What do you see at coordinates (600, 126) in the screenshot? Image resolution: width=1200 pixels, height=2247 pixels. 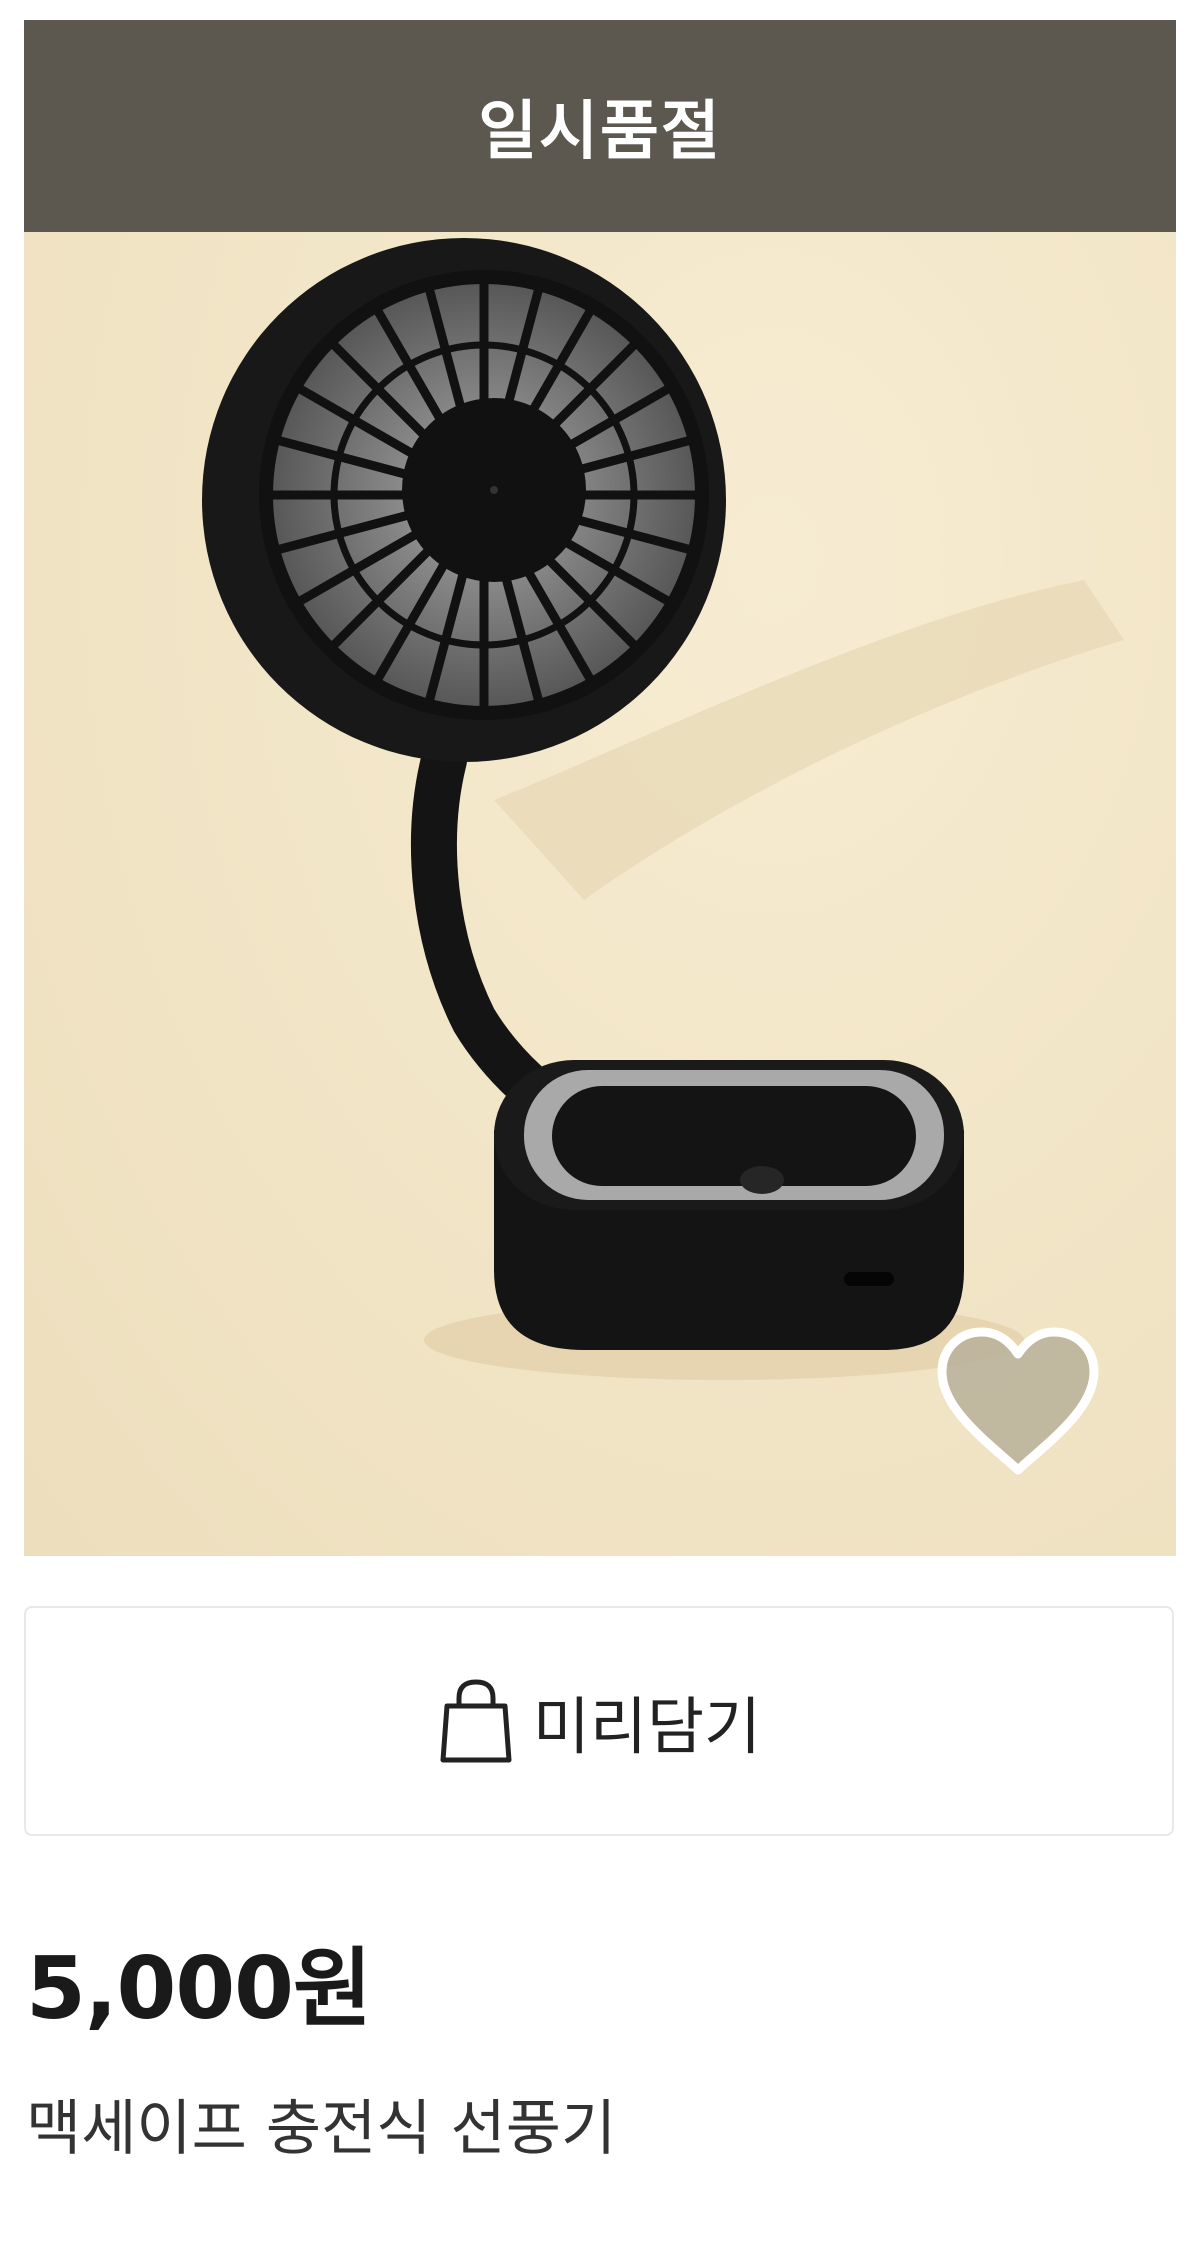 I see `soldout-badge: 일시품절` at bounding box center [600, 126].